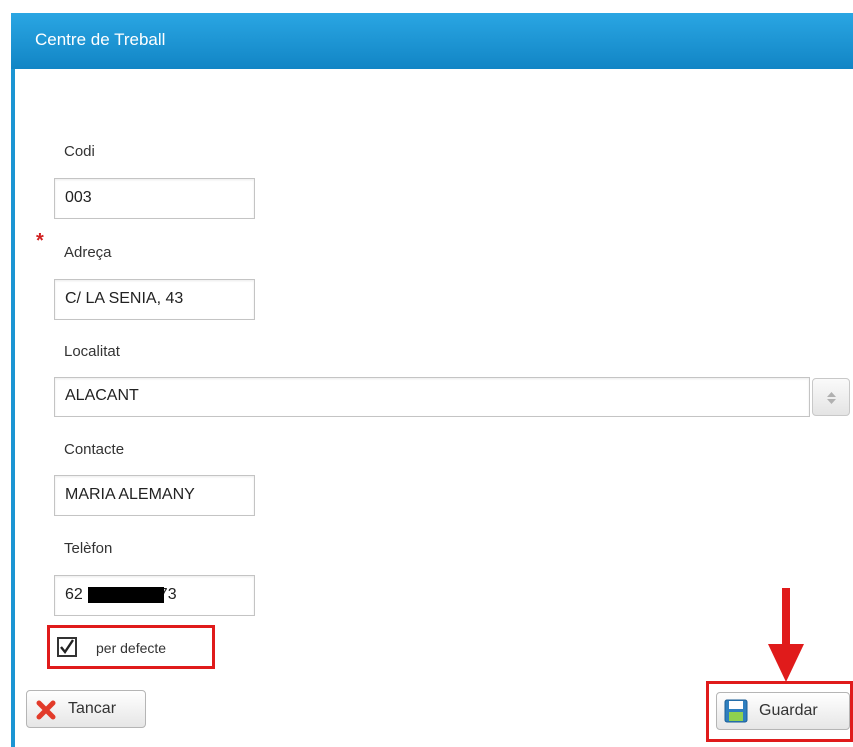 The image size is (853, 747). Describe the element at coordinates (432, 41) in the screenshot. I see `dialog-titlebar: Centre de Treball` at that location.